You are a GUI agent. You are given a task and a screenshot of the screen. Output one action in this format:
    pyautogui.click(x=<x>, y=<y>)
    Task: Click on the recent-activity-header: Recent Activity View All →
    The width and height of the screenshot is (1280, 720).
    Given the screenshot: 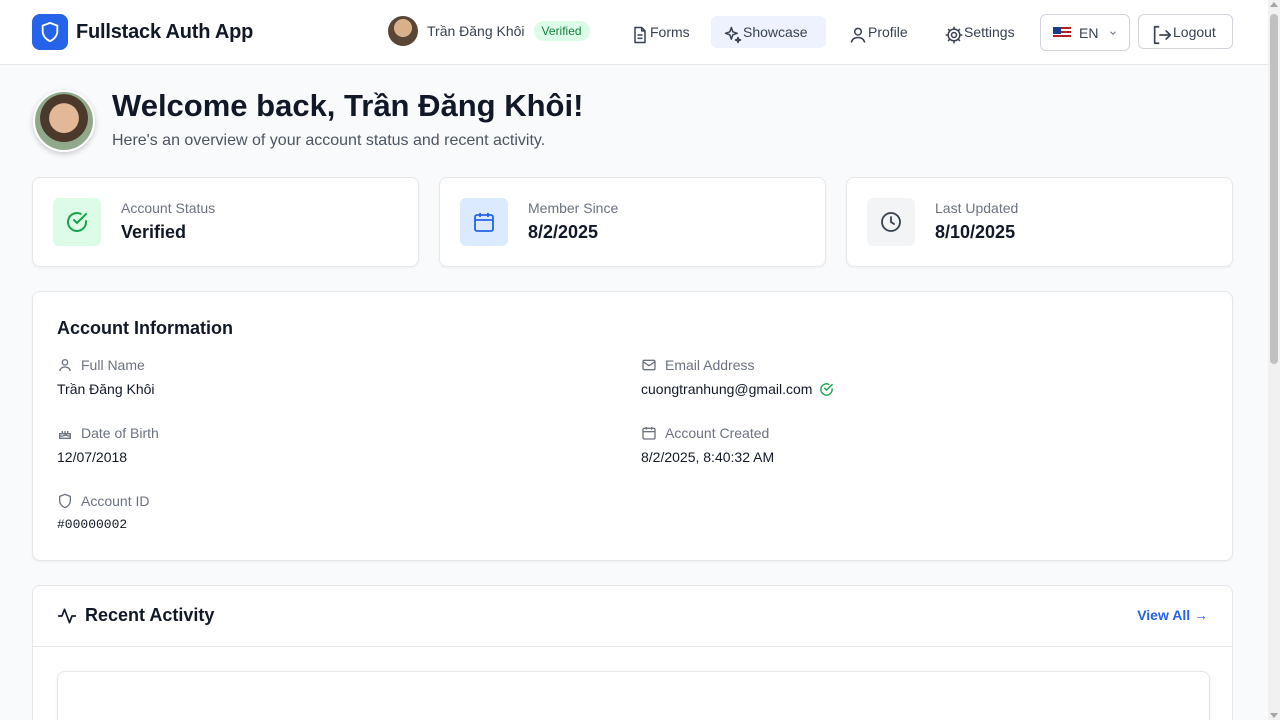 What is the action you would take?
    pyautogui.click(x=632, y=616)
    